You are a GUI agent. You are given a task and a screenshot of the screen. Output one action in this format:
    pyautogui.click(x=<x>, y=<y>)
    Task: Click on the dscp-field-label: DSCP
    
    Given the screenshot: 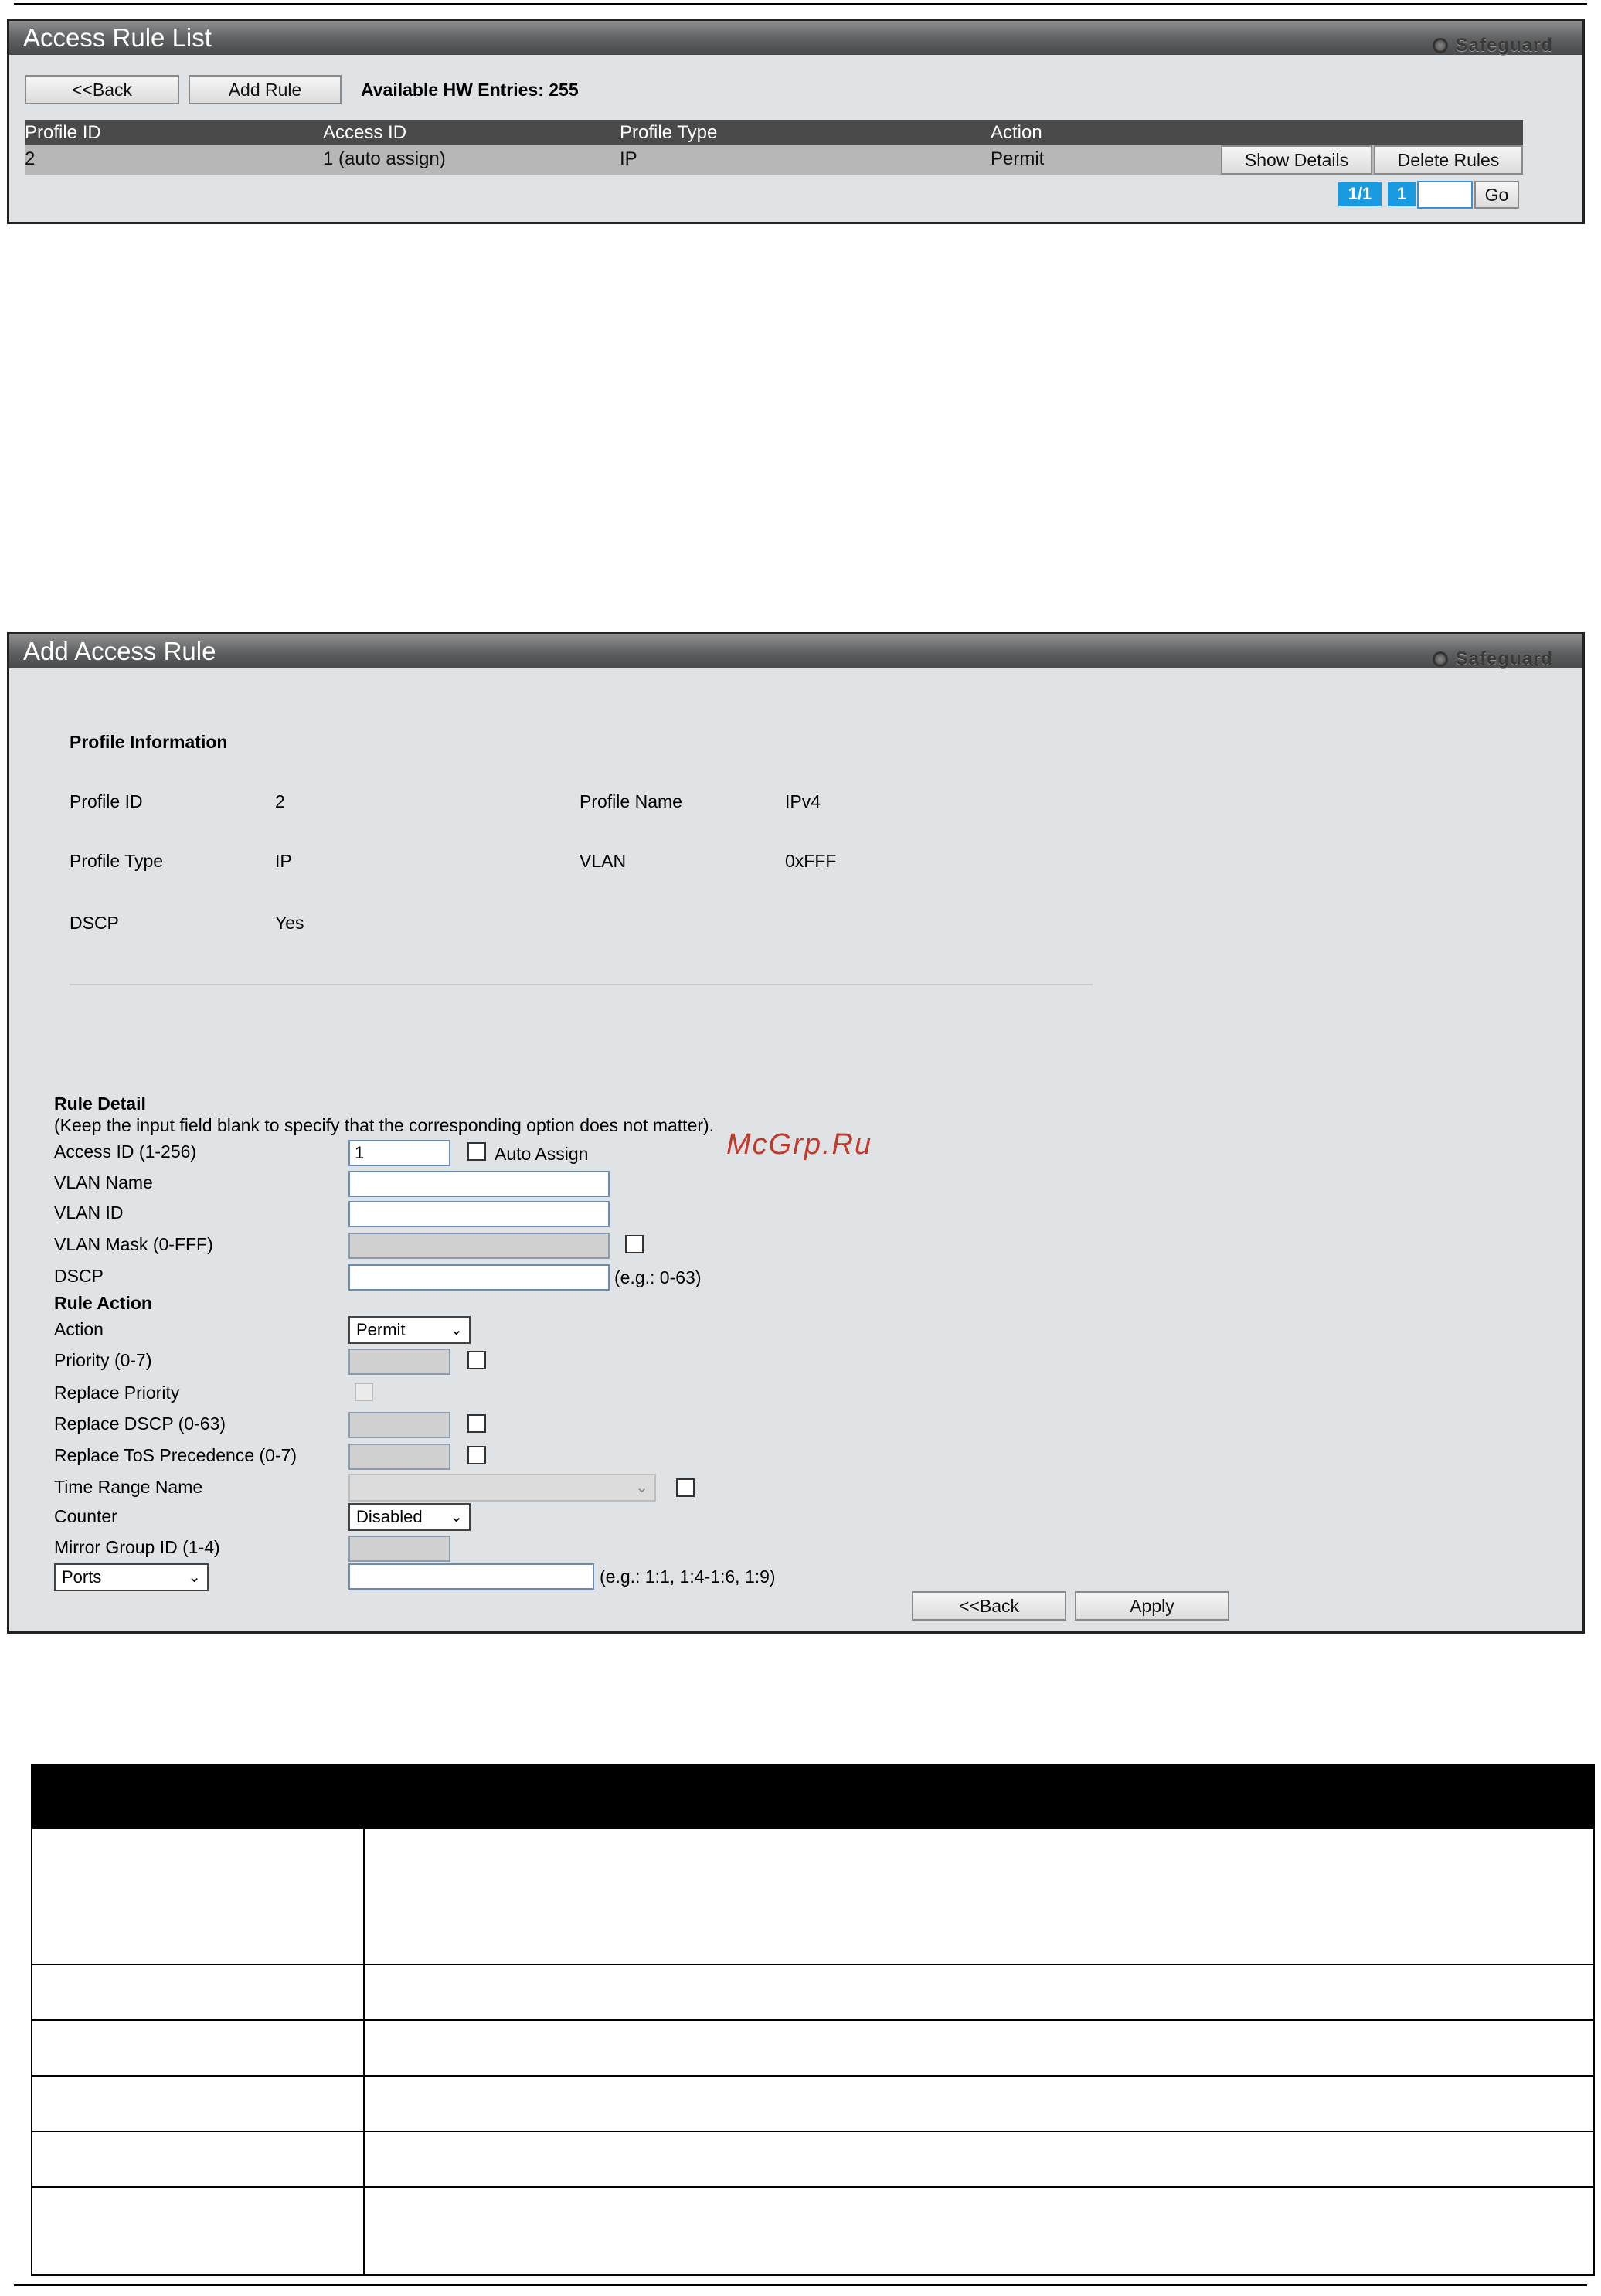 What is the action you would take?
    pyautogui.click(x=79, y=1276)
    